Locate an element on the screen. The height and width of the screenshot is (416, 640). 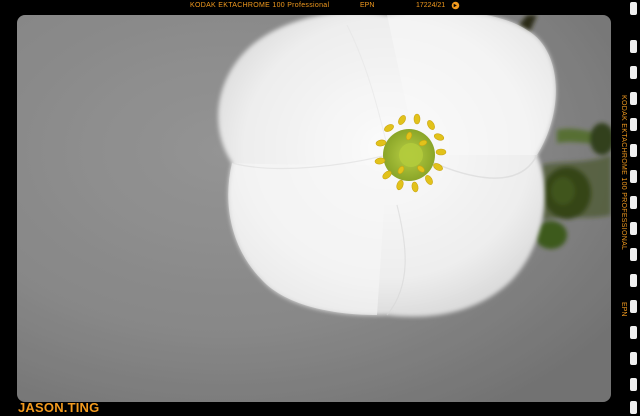
side-code-label: EPN is located at coordinates (623, 309).